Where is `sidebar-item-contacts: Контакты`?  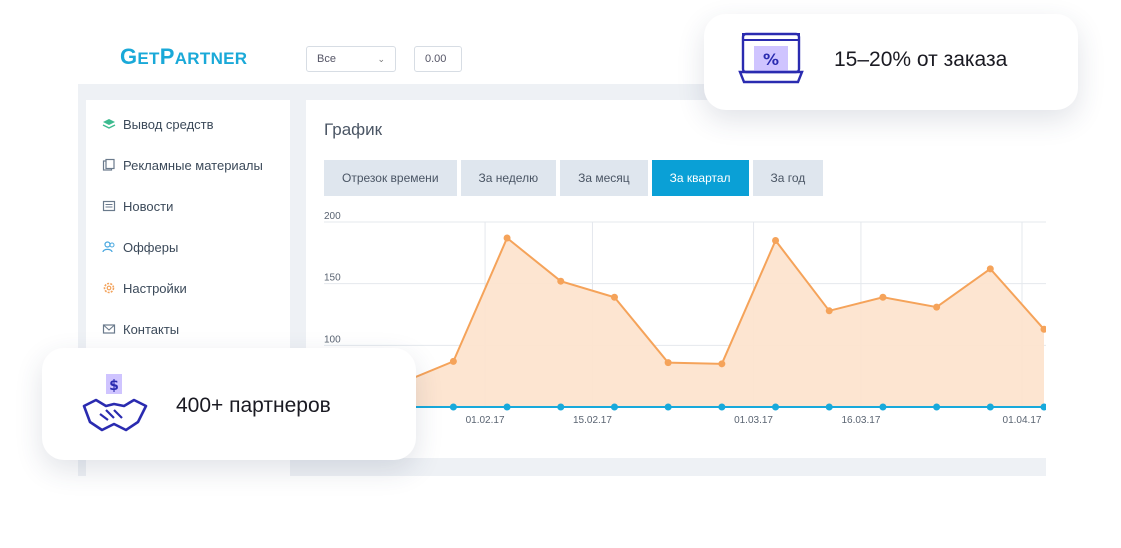 sidebar-item-contacts: Контакты is located at coordinates (140, 329).